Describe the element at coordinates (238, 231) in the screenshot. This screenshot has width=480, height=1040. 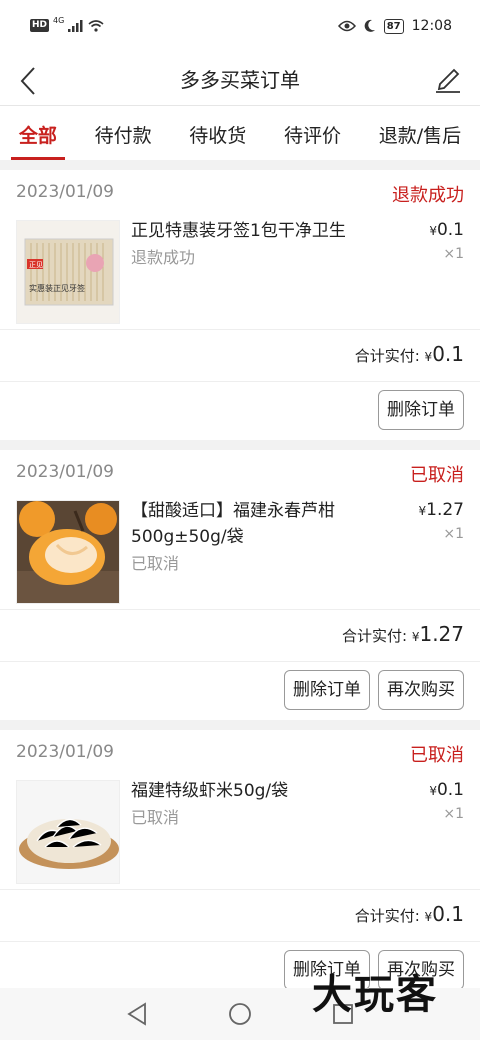
I see `item-name: 正见特惠装牙签1包干净卫生` at that location.